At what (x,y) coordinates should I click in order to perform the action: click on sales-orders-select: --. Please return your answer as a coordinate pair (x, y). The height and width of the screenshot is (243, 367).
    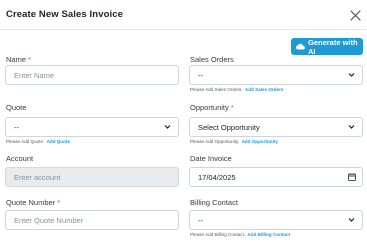
    Looking at the image, I should click on (276, 75).